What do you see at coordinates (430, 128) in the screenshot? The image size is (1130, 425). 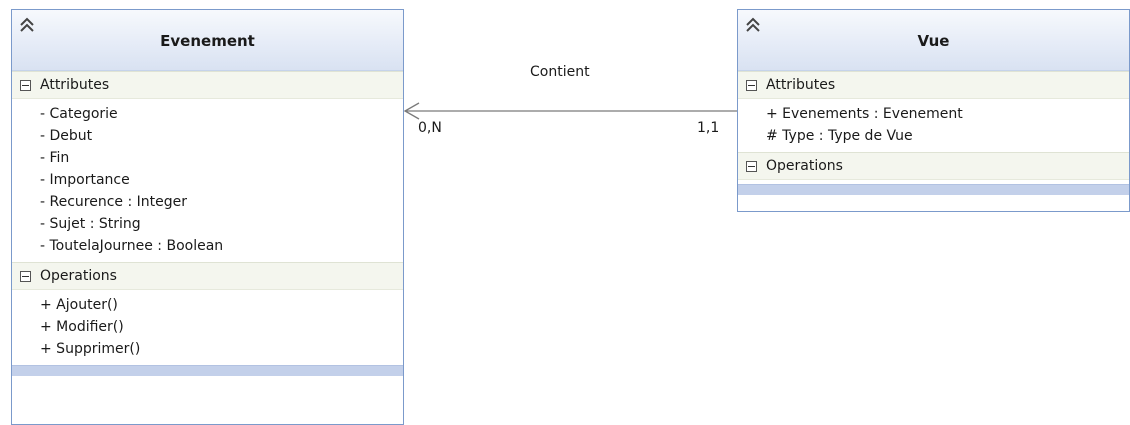 I see `source-multiplicity: 0,N` at bounding box center [430, 128].